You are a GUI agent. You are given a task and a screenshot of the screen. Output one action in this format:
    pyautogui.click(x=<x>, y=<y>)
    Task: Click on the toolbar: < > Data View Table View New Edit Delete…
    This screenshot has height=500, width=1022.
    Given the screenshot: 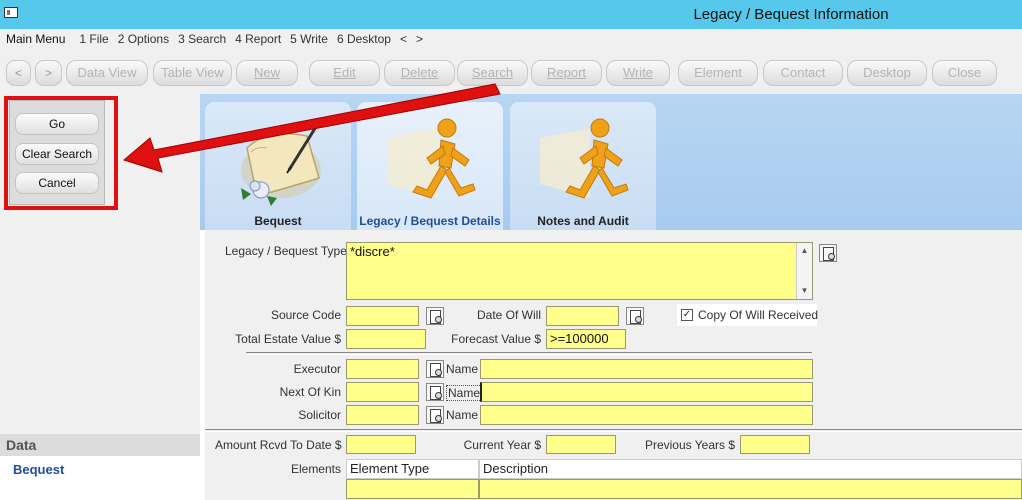 What is the action you would take?
    pyautogui.click(x=511, y=73)
    